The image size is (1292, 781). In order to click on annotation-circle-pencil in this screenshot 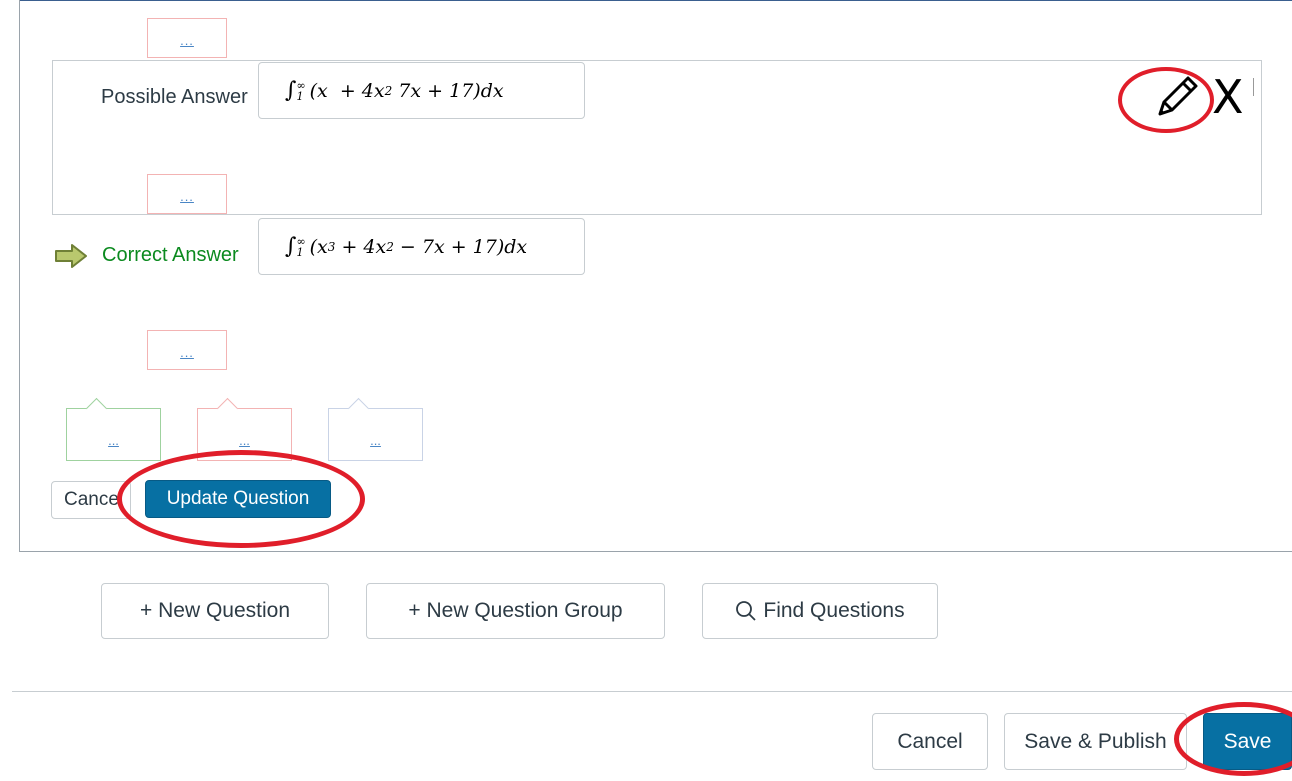, I will do `click(1166, 100)`.